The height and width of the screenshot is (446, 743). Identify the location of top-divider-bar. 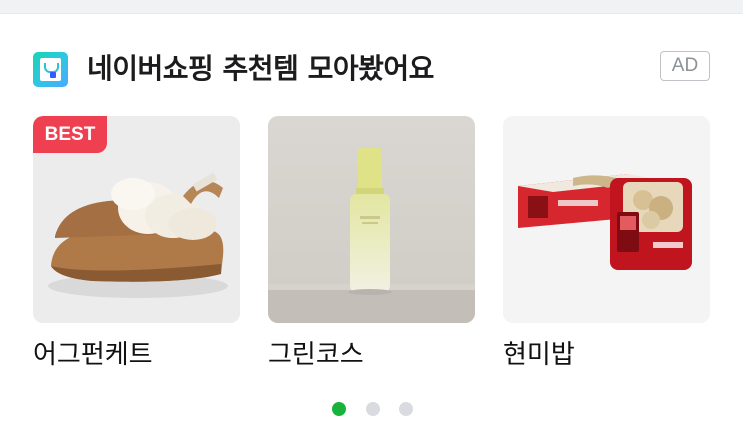
(371, 7).